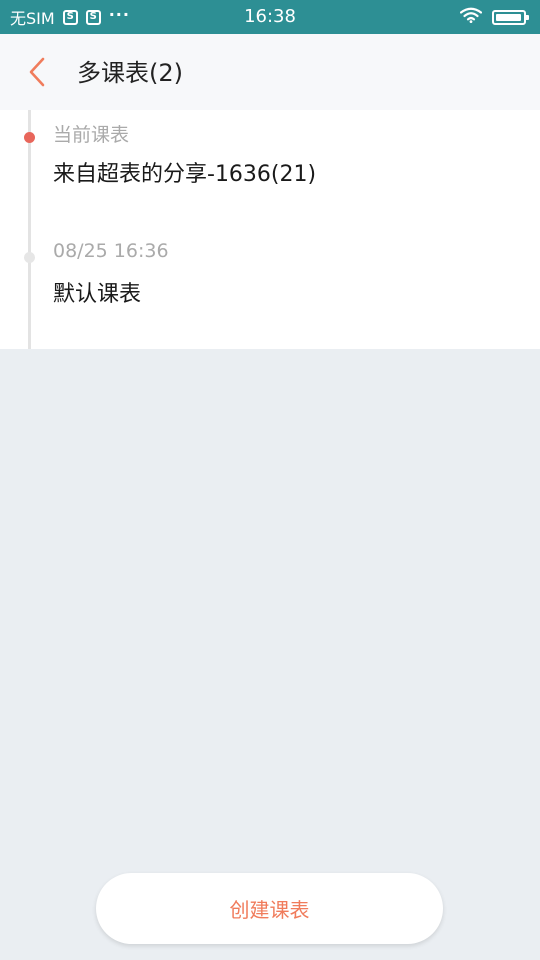  Describe the element at coordinates (29, 257) in the screenshot. I see `timeline-dot` at that location.